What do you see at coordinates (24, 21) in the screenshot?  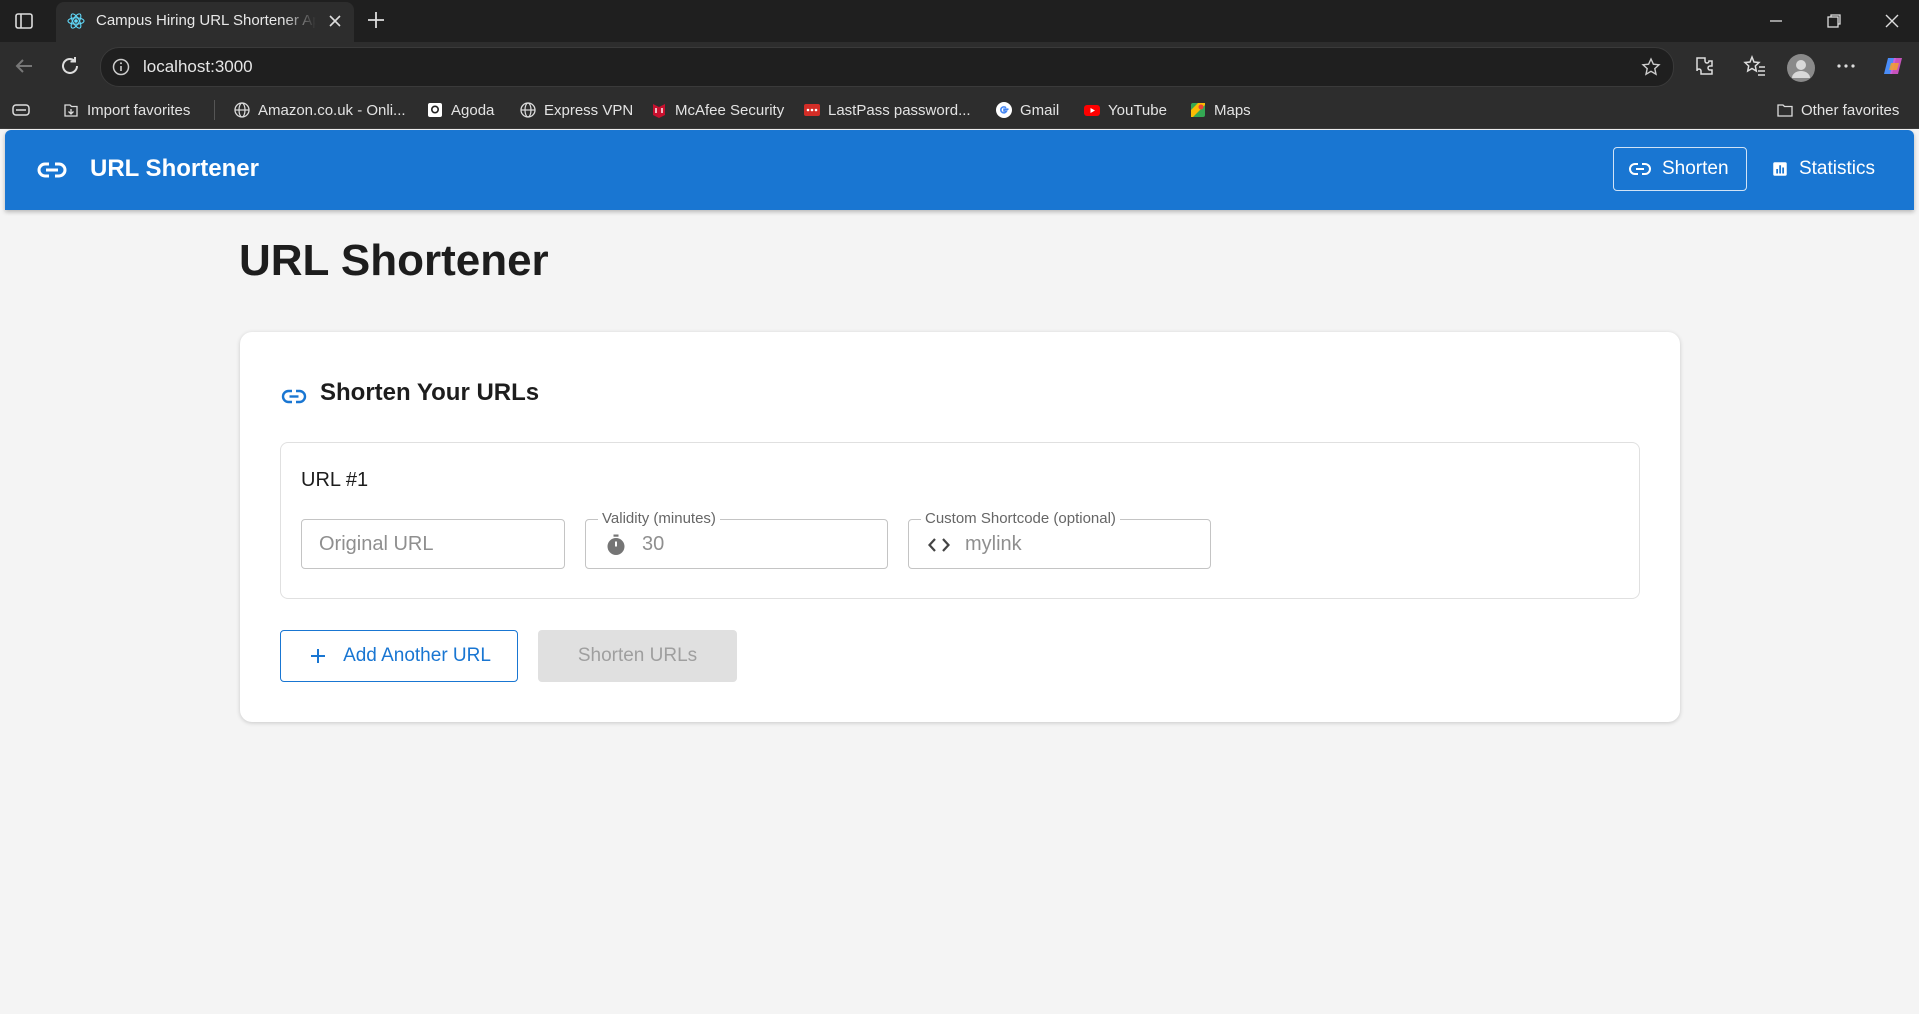 I see `tab-actions-icon` at bounding box center [24, 21].